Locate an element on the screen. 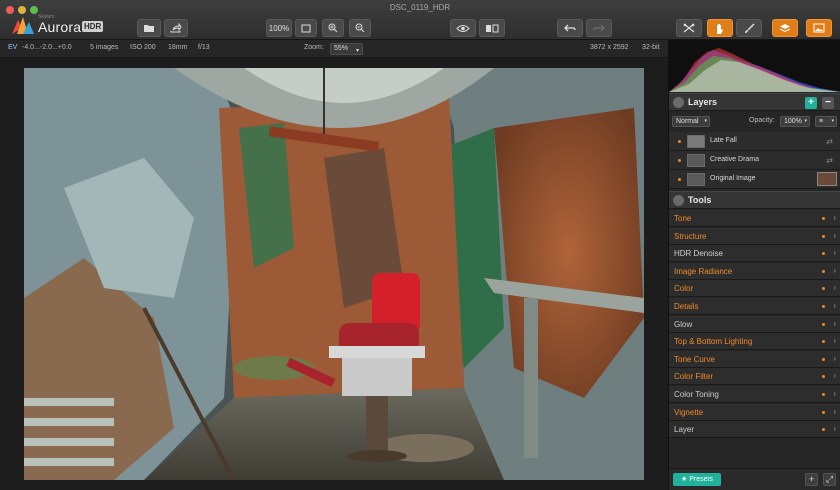 The height and width of the screenshot is (490, 840). opacity-label: Opacity: is located at coordinates (762, 120).